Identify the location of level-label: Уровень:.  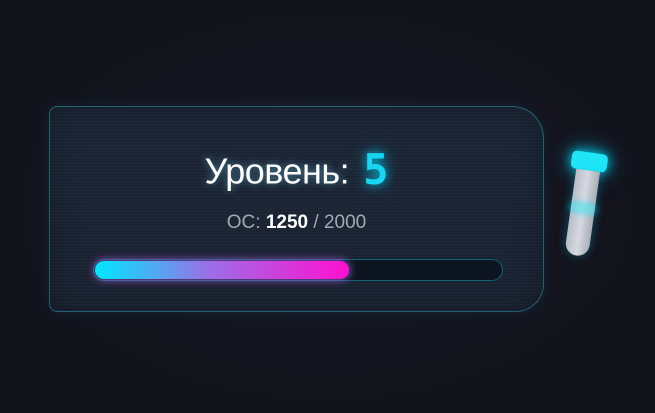
(277, 171).